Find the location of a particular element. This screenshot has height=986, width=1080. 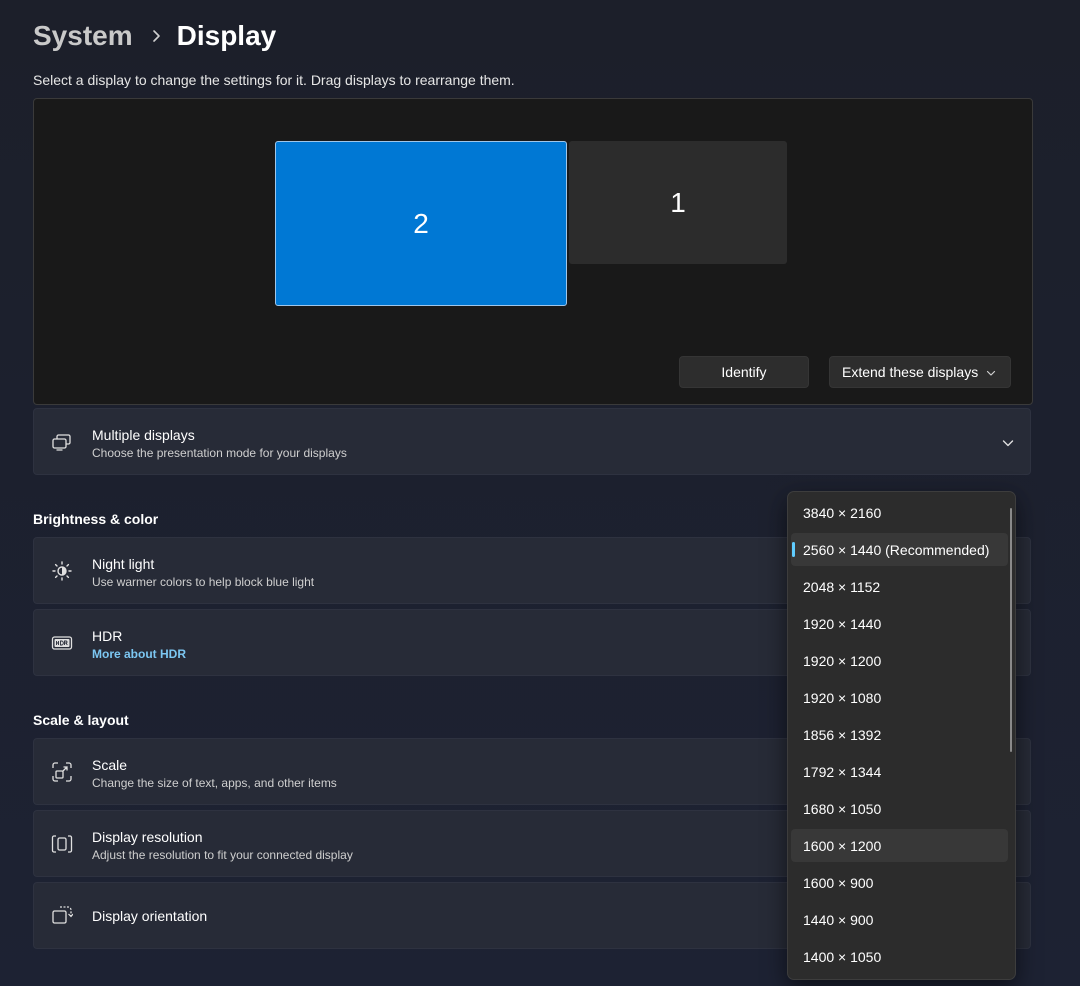

resolution-option-label: 1600 × 900 is located at coordinates (838, 882).